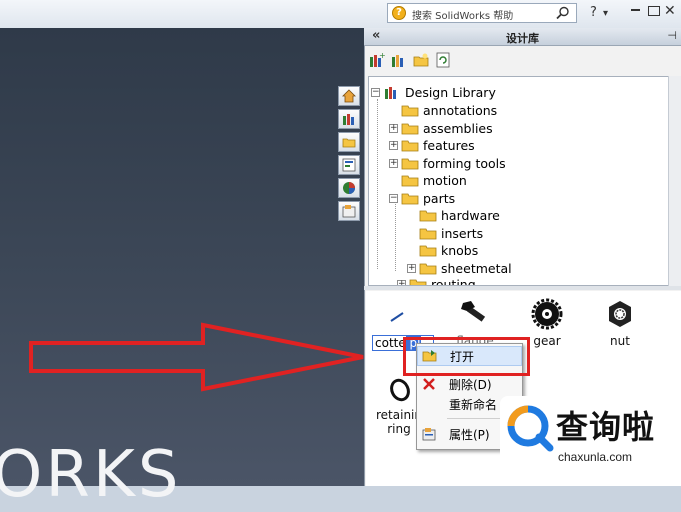  I want to click on add-to-library-icon: +, so click(377, 59).